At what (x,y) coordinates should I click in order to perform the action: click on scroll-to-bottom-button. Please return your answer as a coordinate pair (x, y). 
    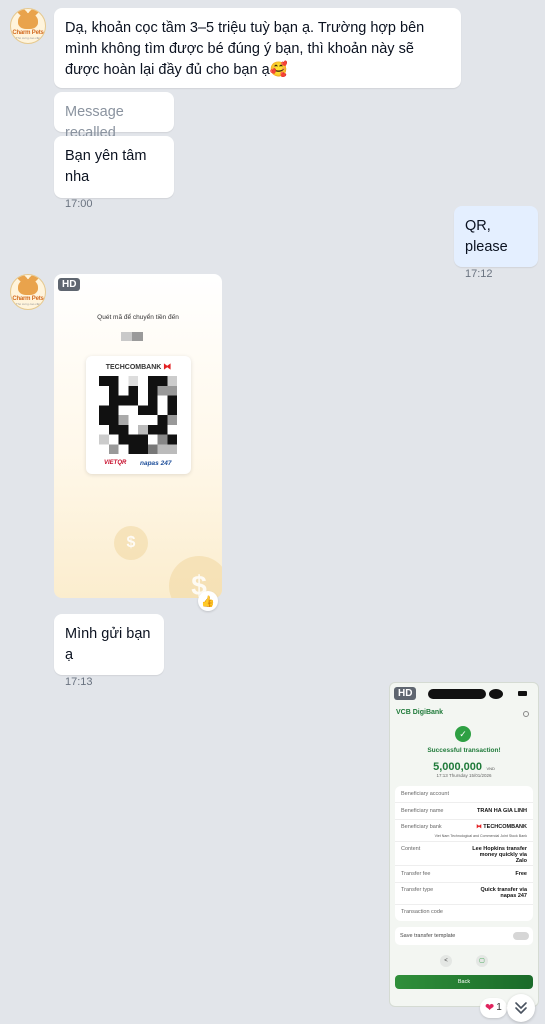
    Looking at the image, I should click on (521, 1008).